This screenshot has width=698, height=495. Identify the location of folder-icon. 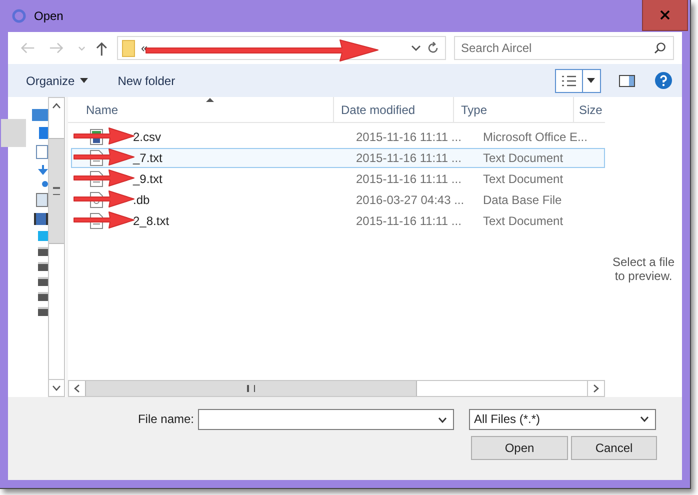
(129, 48).